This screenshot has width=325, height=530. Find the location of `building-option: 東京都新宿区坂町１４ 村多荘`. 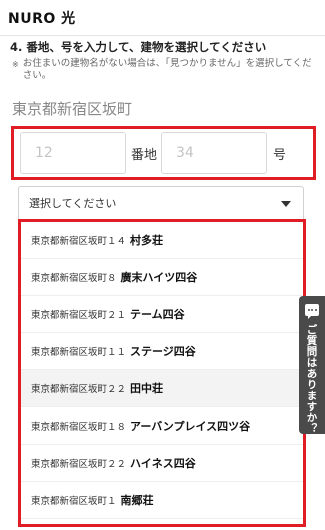

building-option: 東京都新宿区坂町１４ 村多荘 is located at coordinates (162, 241).